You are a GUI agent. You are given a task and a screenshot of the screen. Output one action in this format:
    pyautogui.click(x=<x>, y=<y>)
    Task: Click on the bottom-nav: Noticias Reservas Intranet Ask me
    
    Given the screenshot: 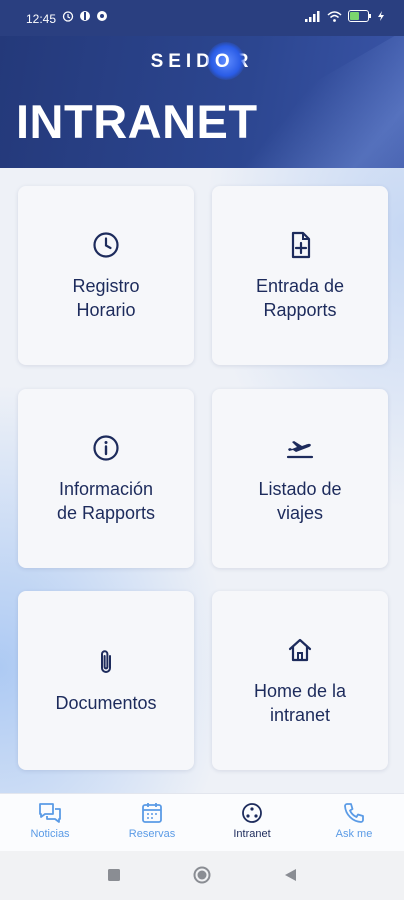 What is the action you would take?
    pyautogui.click(x=202, y=822)
    